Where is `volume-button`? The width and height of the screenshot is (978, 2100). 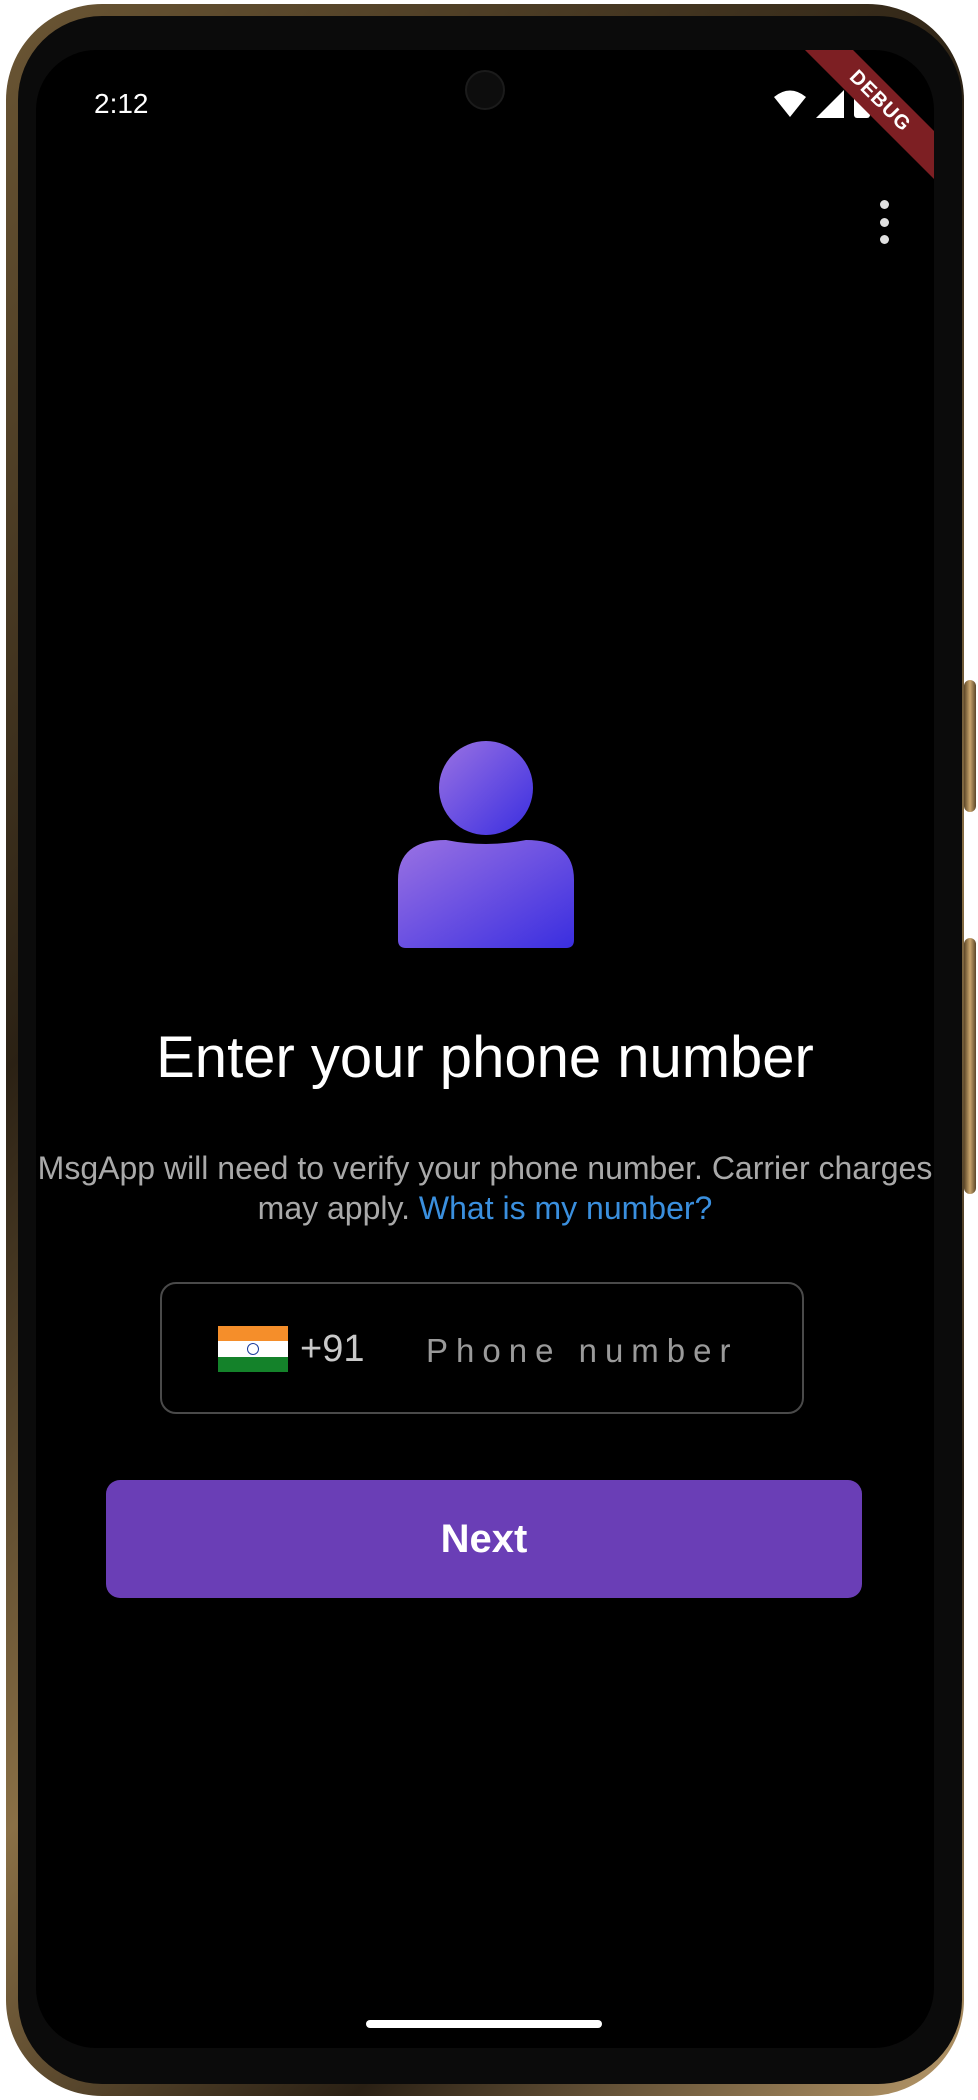 volume-button is located at coordinates (970, 746).